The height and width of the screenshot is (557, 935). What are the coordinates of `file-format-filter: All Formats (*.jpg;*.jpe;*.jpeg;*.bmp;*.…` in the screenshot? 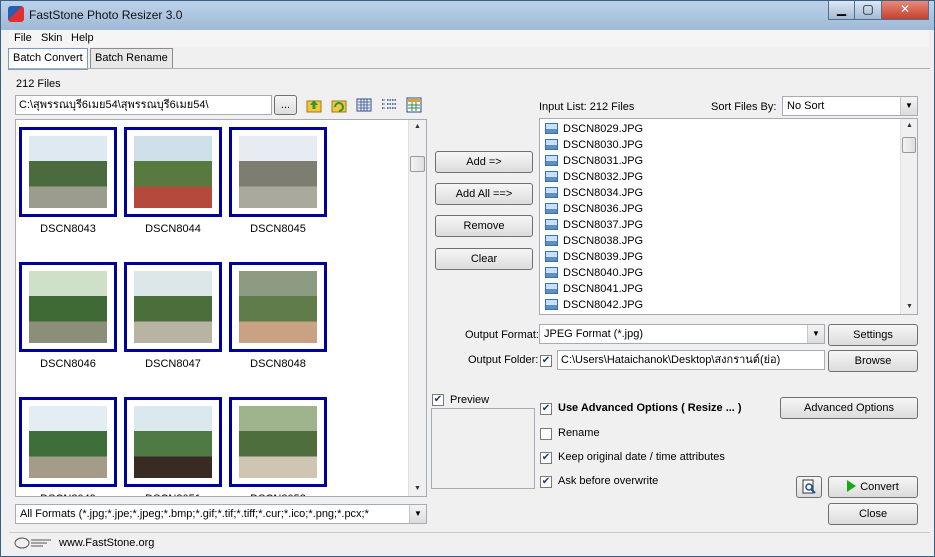 It's located at (221, 514).